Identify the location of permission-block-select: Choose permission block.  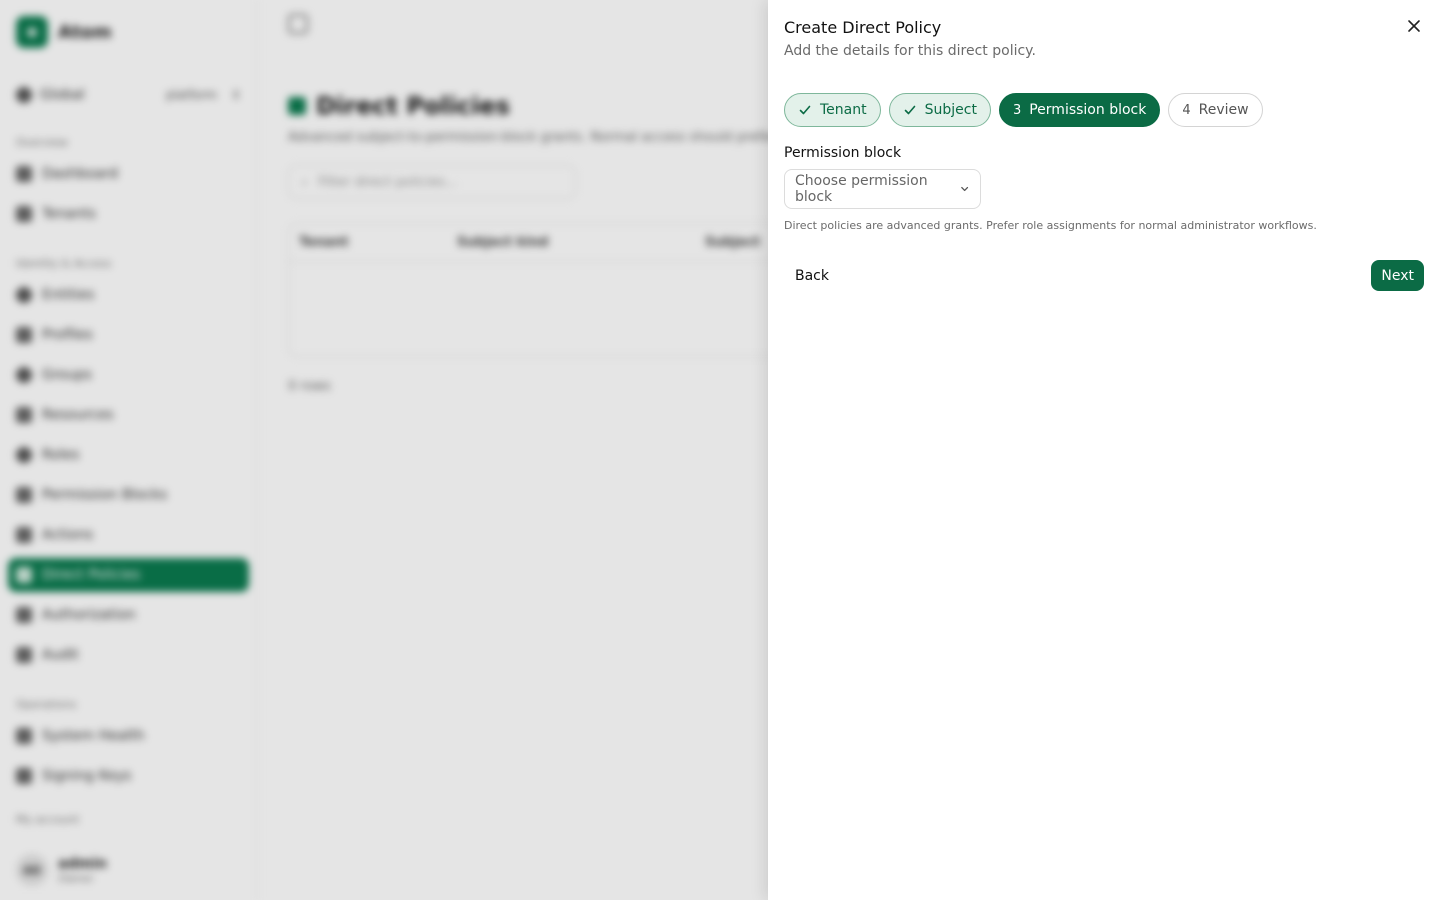
(882, 189).